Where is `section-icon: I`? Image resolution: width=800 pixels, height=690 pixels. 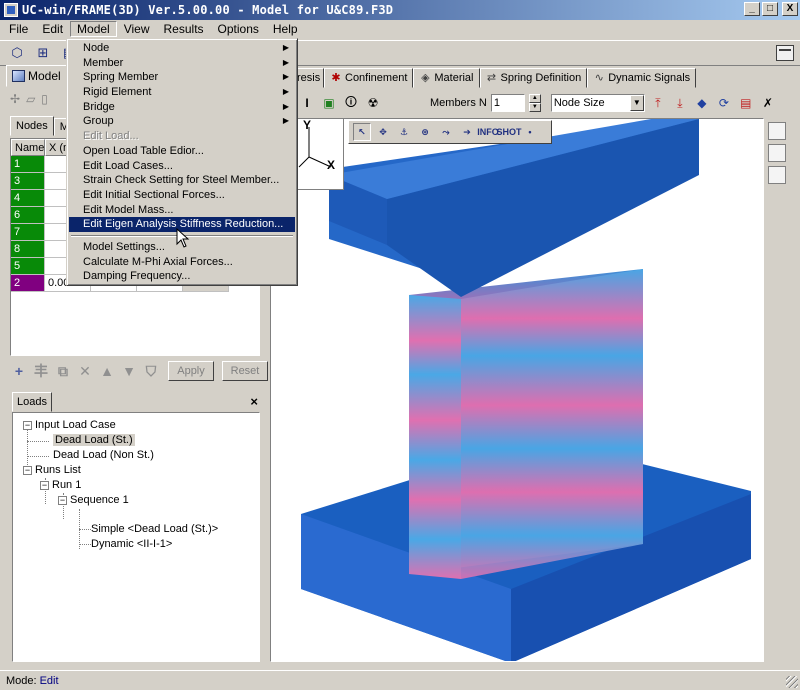 section-icon: I is located at coordinates (307, 103).